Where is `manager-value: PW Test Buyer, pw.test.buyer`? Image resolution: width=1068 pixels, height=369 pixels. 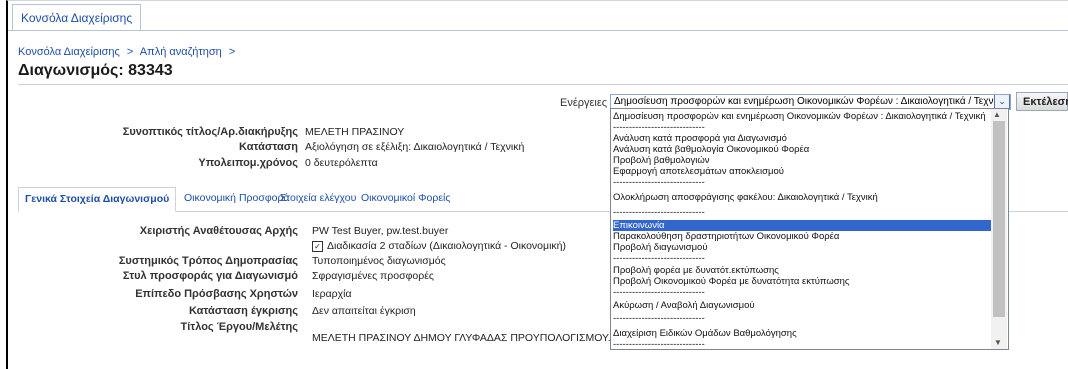 manager-value: PW Test Buyer, pw.test.buyer is located at coordinates (380, 231).